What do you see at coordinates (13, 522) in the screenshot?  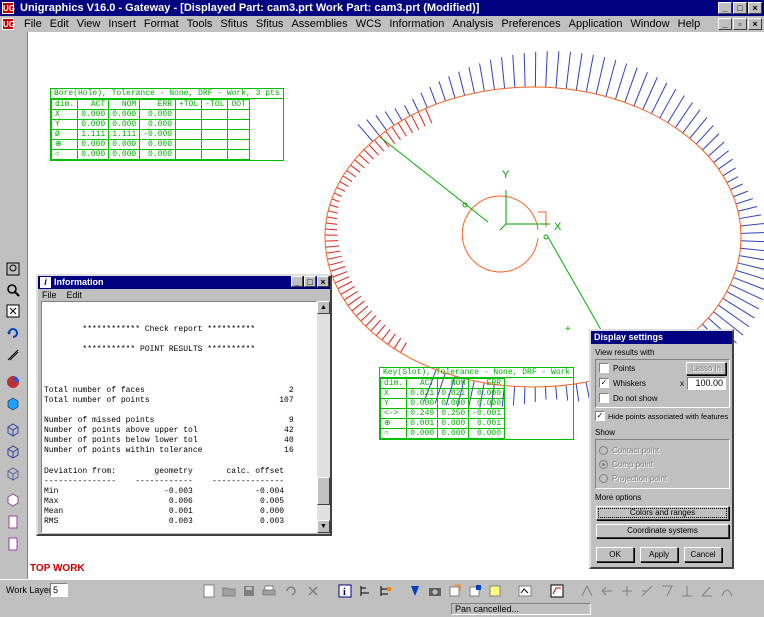 I see `layer-icon` at bounding box center [13, 522].